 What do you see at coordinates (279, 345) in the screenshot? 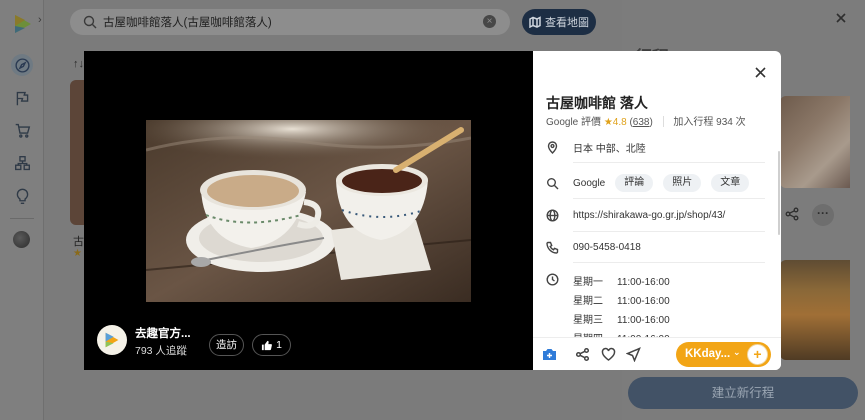
I see `like-count: 1` at bounding box center [279, 345].